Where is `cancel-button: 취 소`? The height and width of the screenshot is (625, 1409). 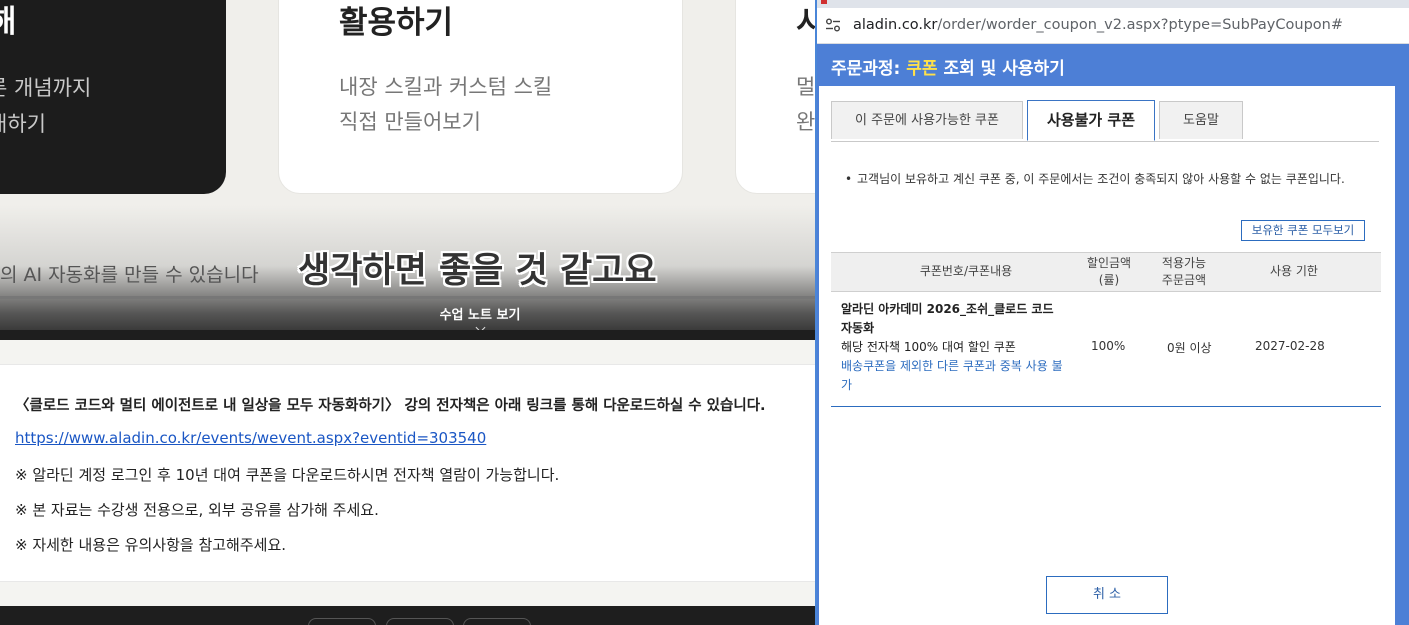
cancel-button: 취 소 is located at coordinates (1107, 595).